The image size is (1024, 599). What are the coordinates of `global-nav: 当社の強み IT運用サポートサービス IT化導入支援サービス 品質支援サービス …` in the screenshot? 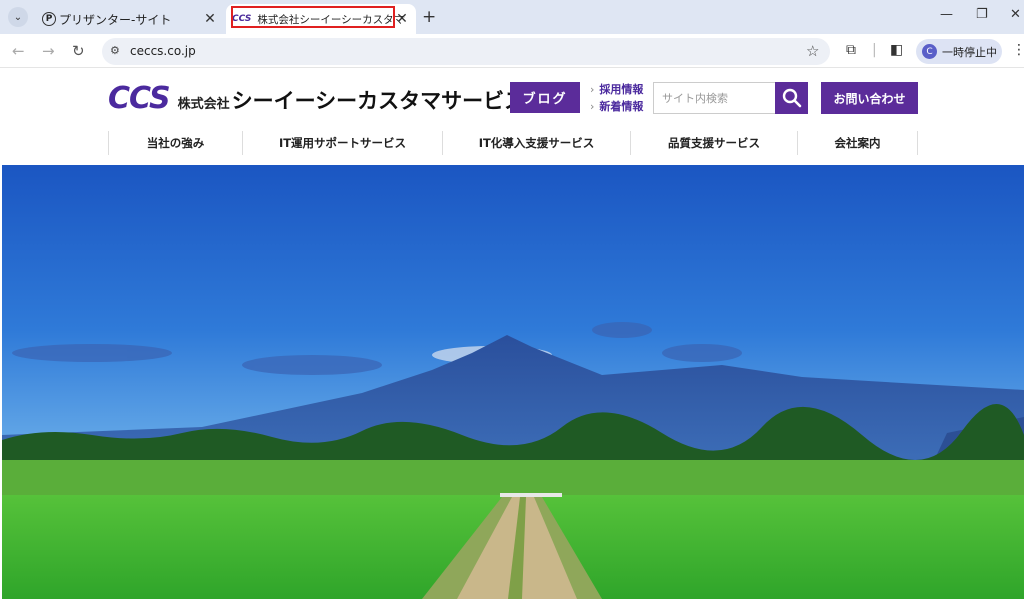 It's located at (513, 143).